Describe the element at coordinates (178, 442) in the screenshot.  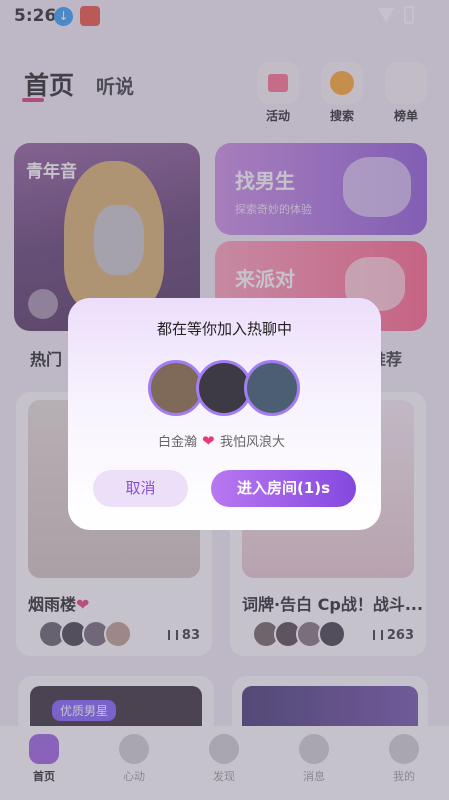
I see `dialog-name-a: 白金瀚` at that location.